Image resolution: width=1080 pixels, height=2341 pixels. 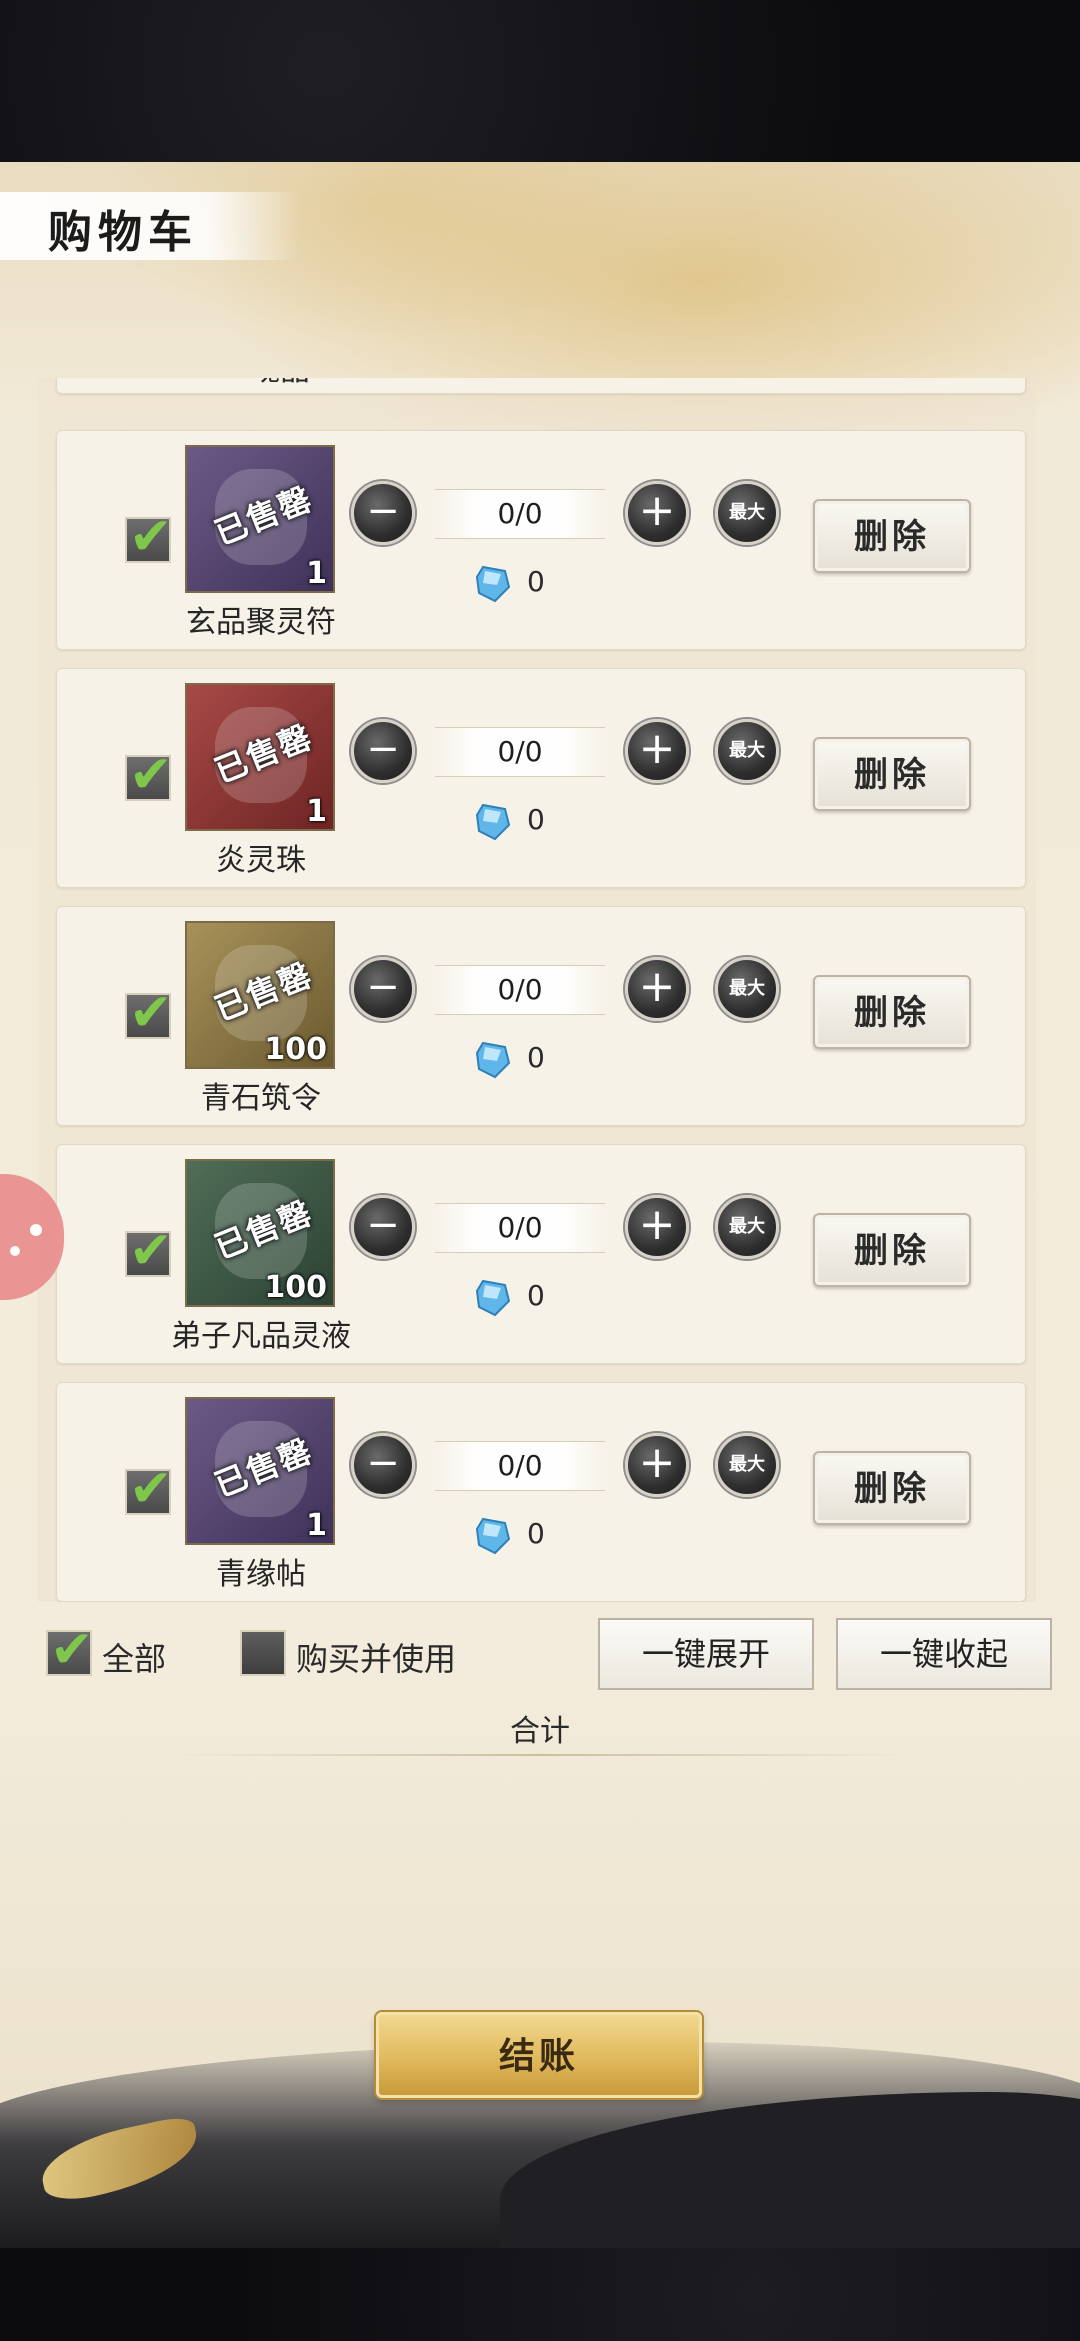 I want to click on bottom-dark-border, so click(x=540, y=2294).